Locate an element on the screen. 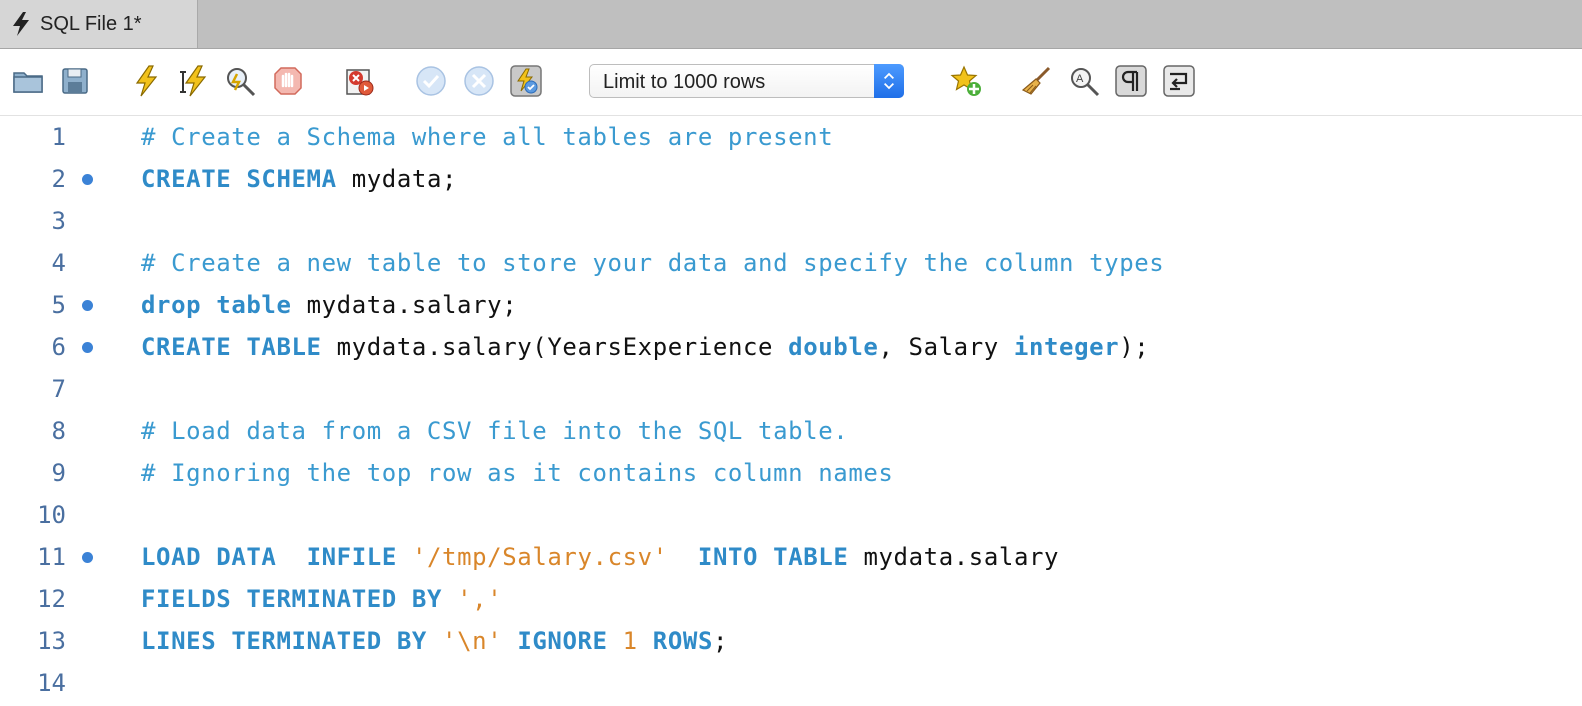  star-plus-icon is located at coordinates (965, 80).